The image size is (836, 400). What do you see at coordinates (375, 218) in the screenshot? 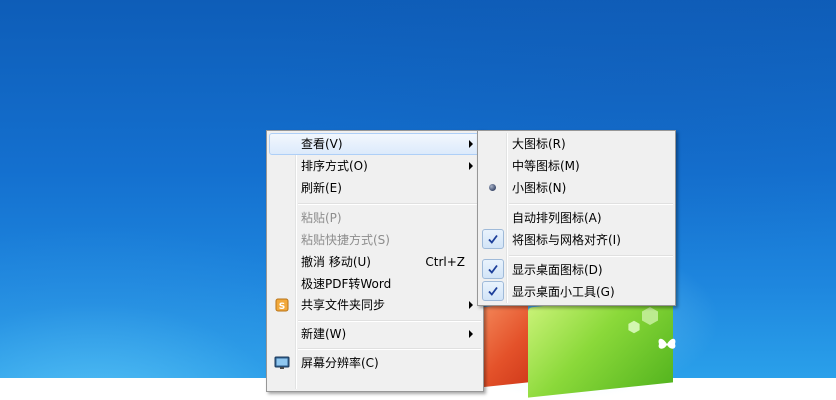
I see `menu-item-paste: 粘贴(P)` at bounding box center [375, 218].